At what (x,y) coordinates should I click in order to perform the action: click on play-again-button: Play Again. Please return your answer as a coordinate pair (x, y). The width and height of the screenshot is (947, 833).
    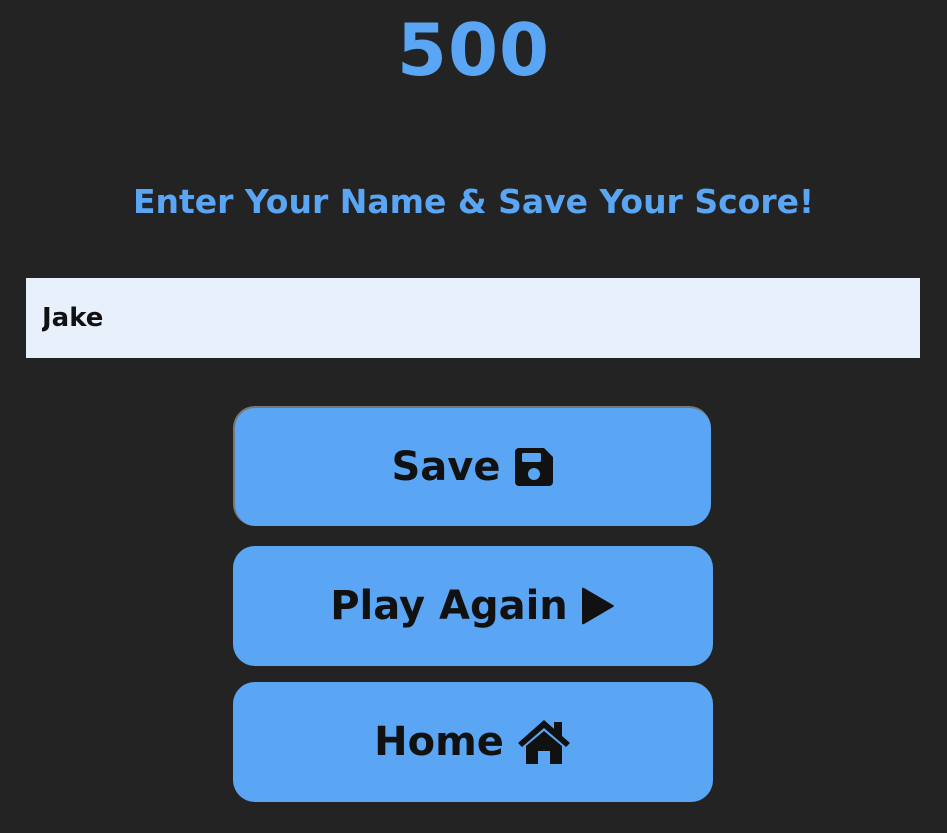
    Looking at the image, I should click on (473, 606).